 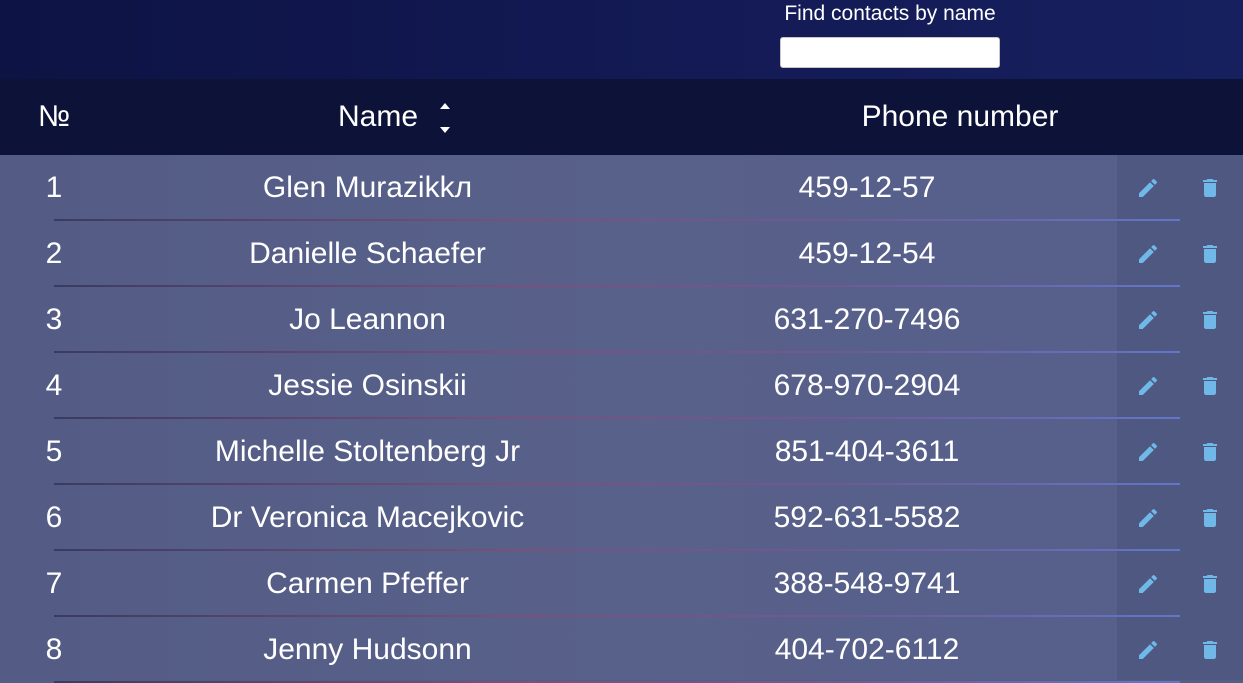 I want to click on contact-name: Jo Leannon, so click(x=367, y=319).